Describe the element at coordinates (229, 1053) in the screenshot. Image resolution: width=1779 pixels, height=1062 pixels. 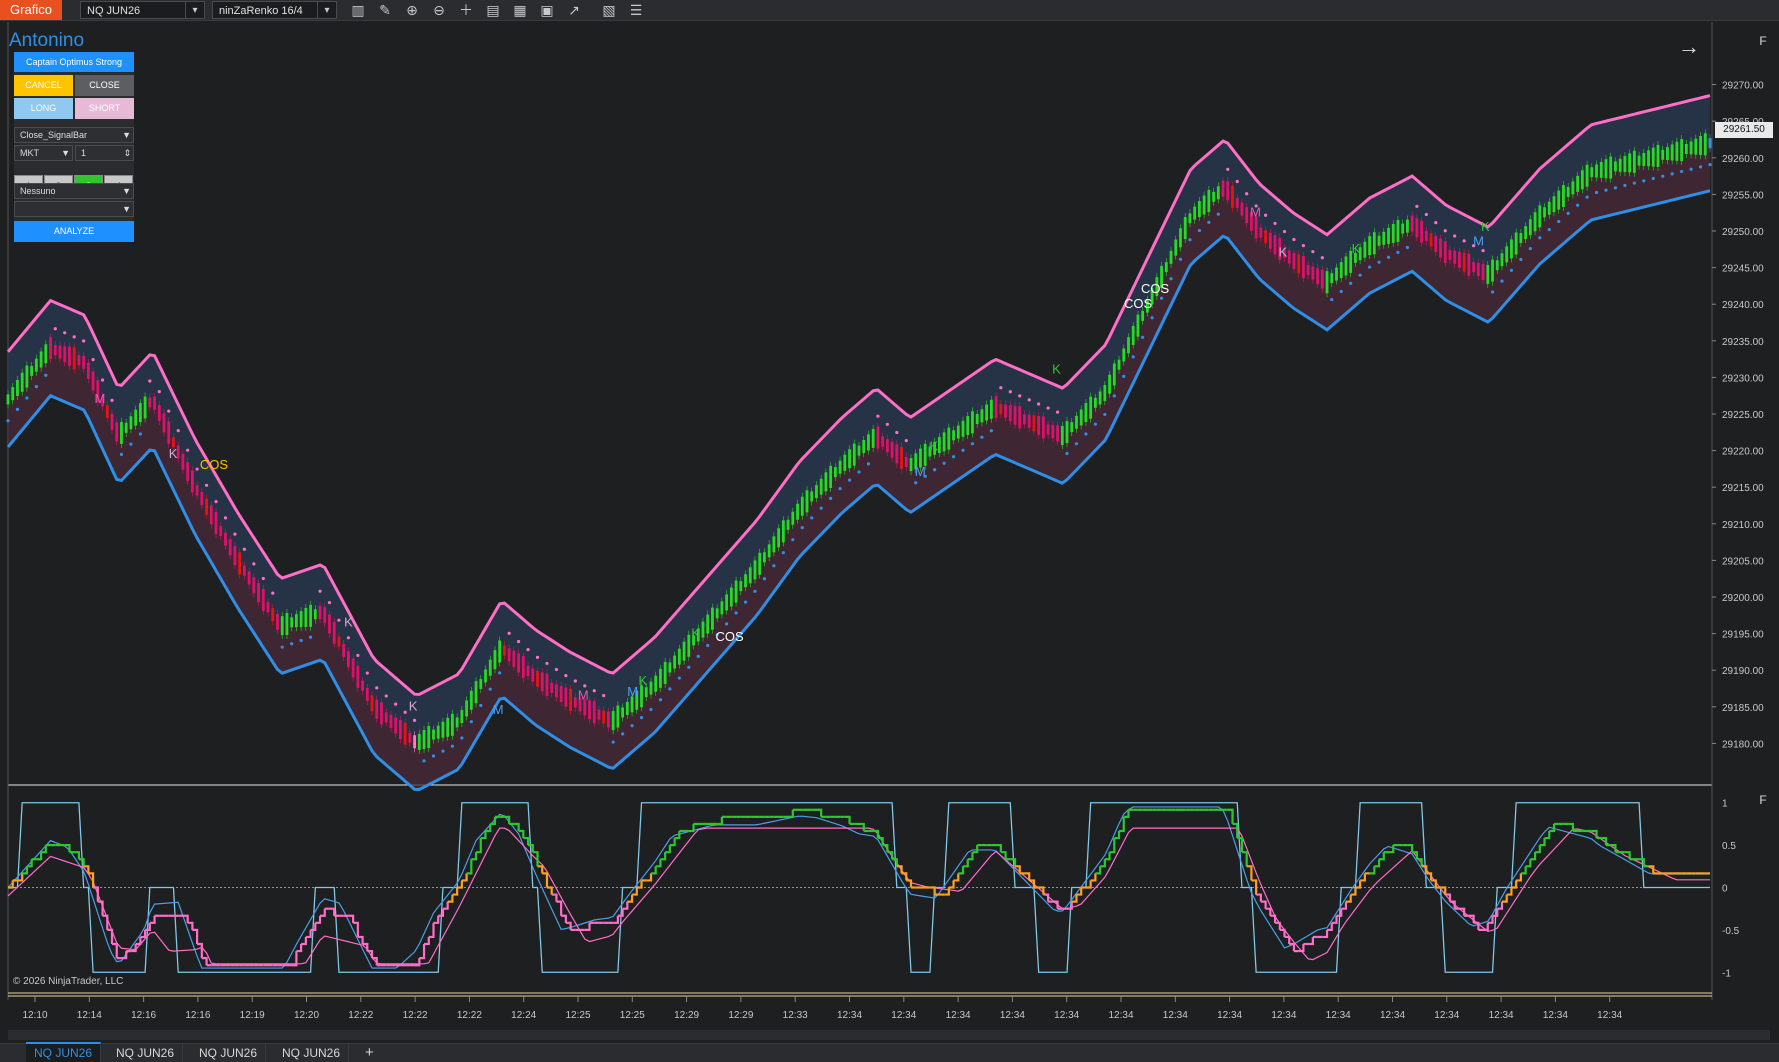
I see `tab-chart-3: NQ JUN26` at that location.